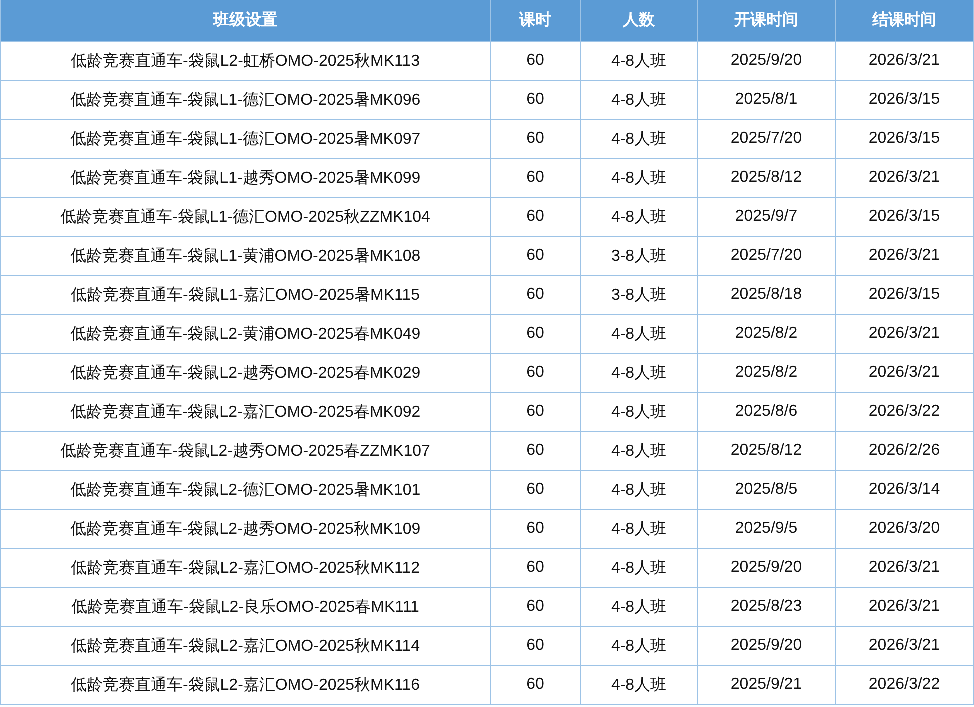 The image size is (974, 707). What do you see at coordinates (767, 100) in the screenshot?
I see `table-cell: 2025/8/1` at bounding box center [767, 100].